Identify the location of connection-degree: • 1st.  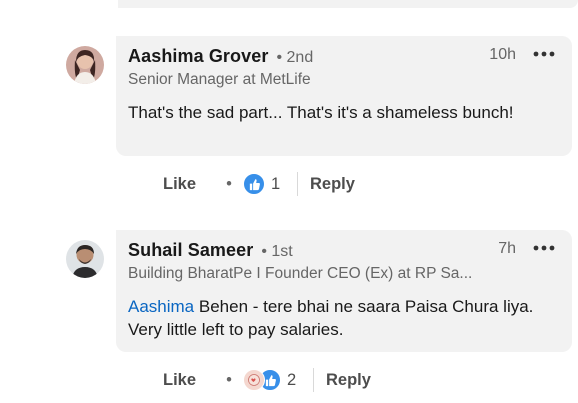
(277, 251).